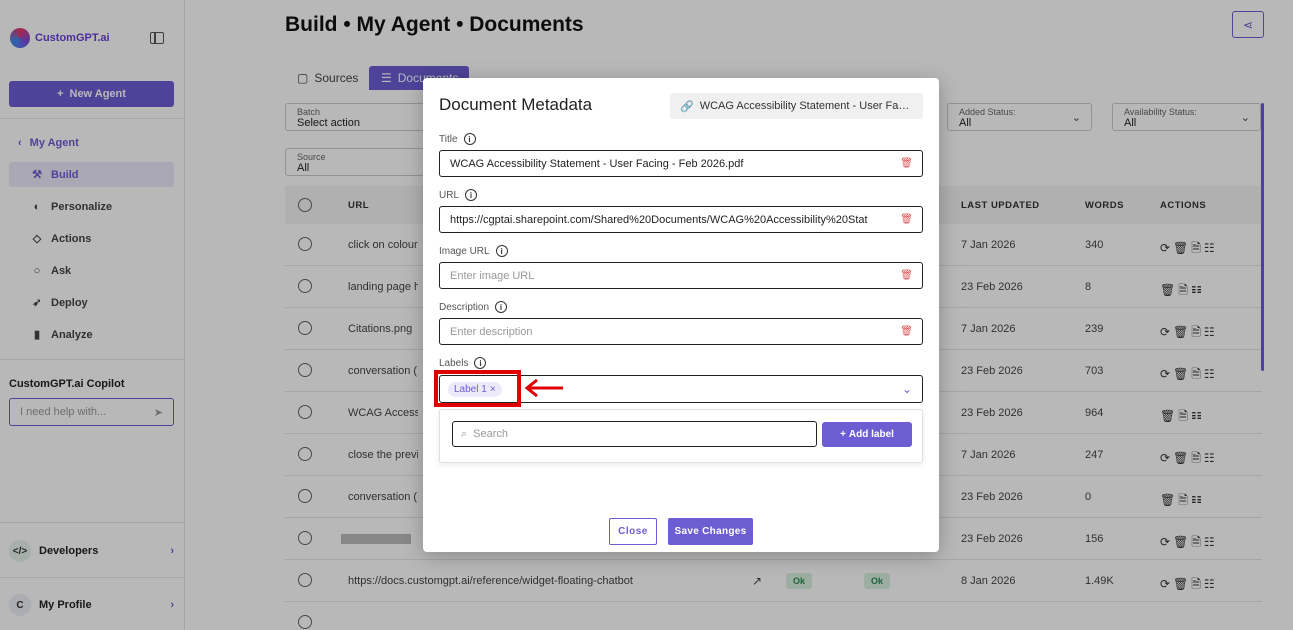 The image size is (1293, 630). I want to click on modal-title: Document Metadata, so click(516, 104).